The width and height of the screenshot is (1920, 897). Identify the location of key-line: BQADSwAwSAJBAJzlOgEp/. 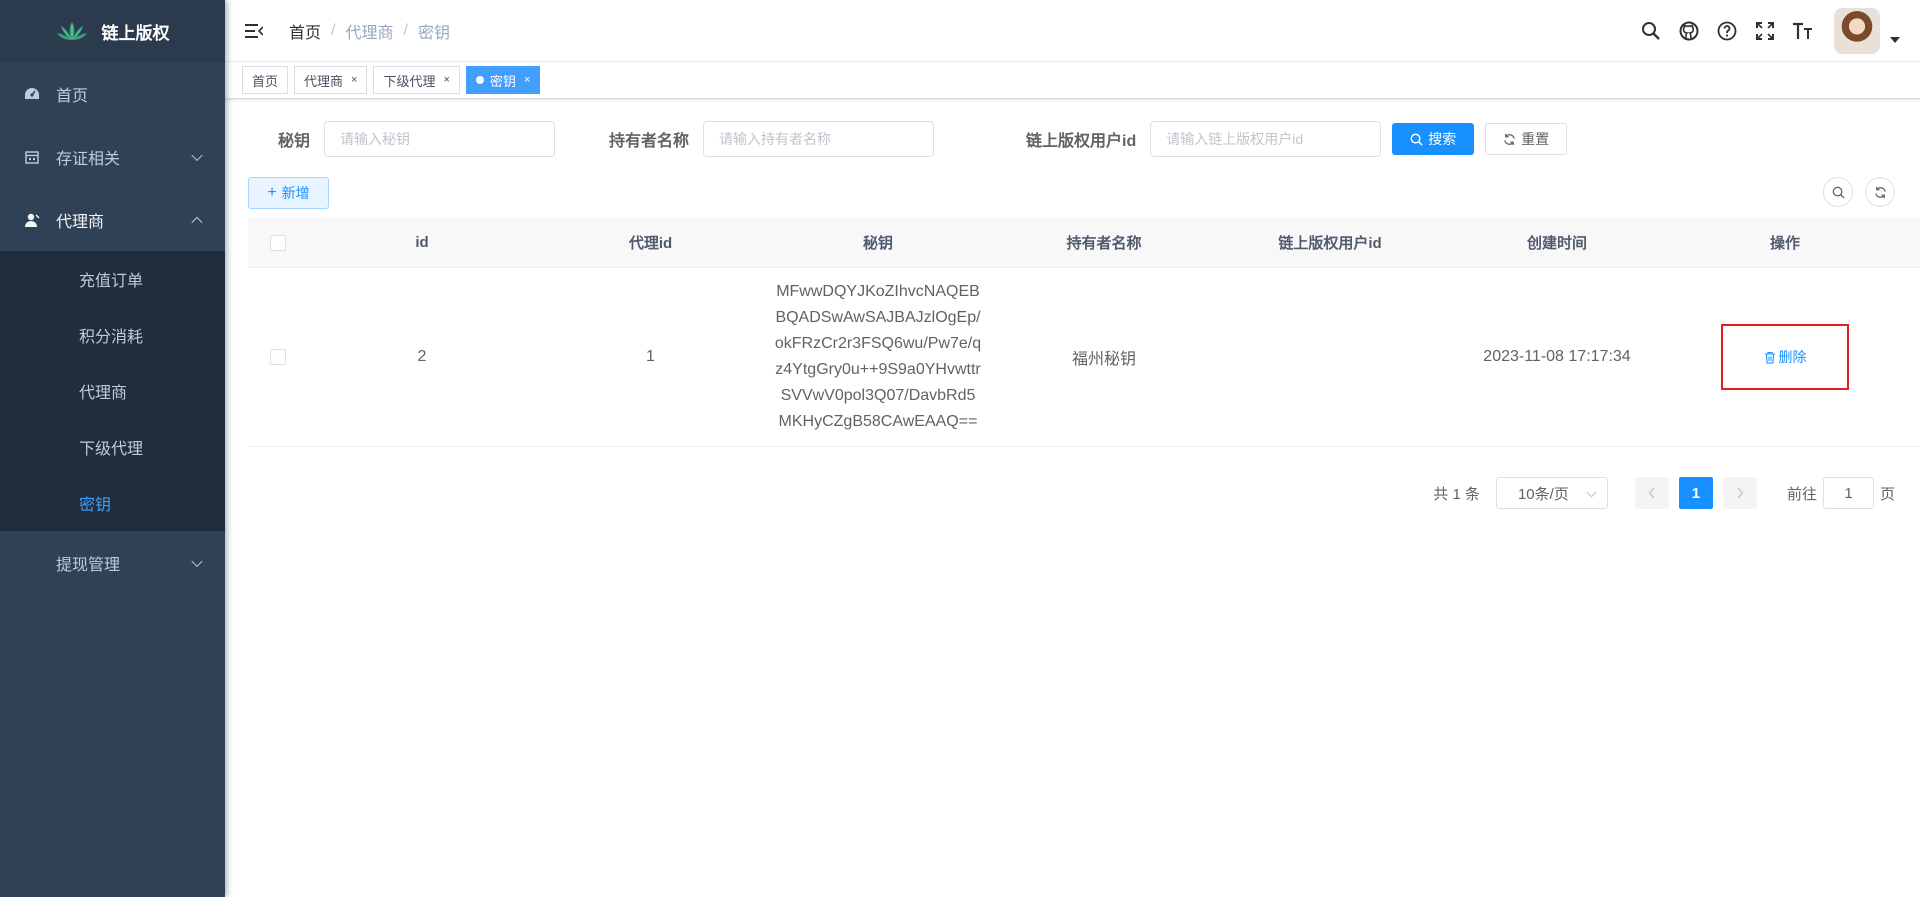
(878, 317).